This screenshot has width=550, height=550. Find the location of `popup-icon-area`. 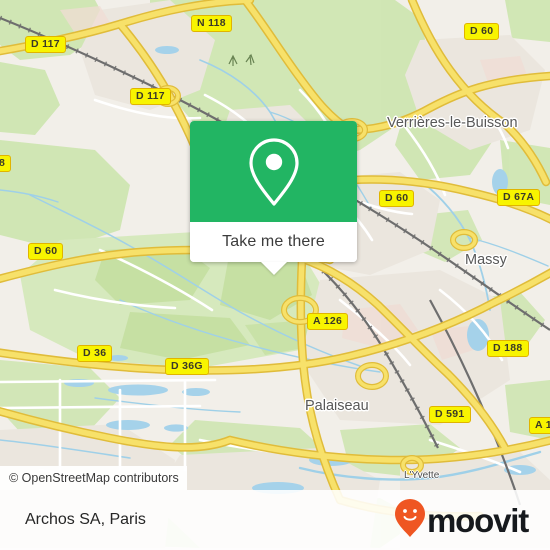

popup-icon-area is located at coordinates (273, 171).